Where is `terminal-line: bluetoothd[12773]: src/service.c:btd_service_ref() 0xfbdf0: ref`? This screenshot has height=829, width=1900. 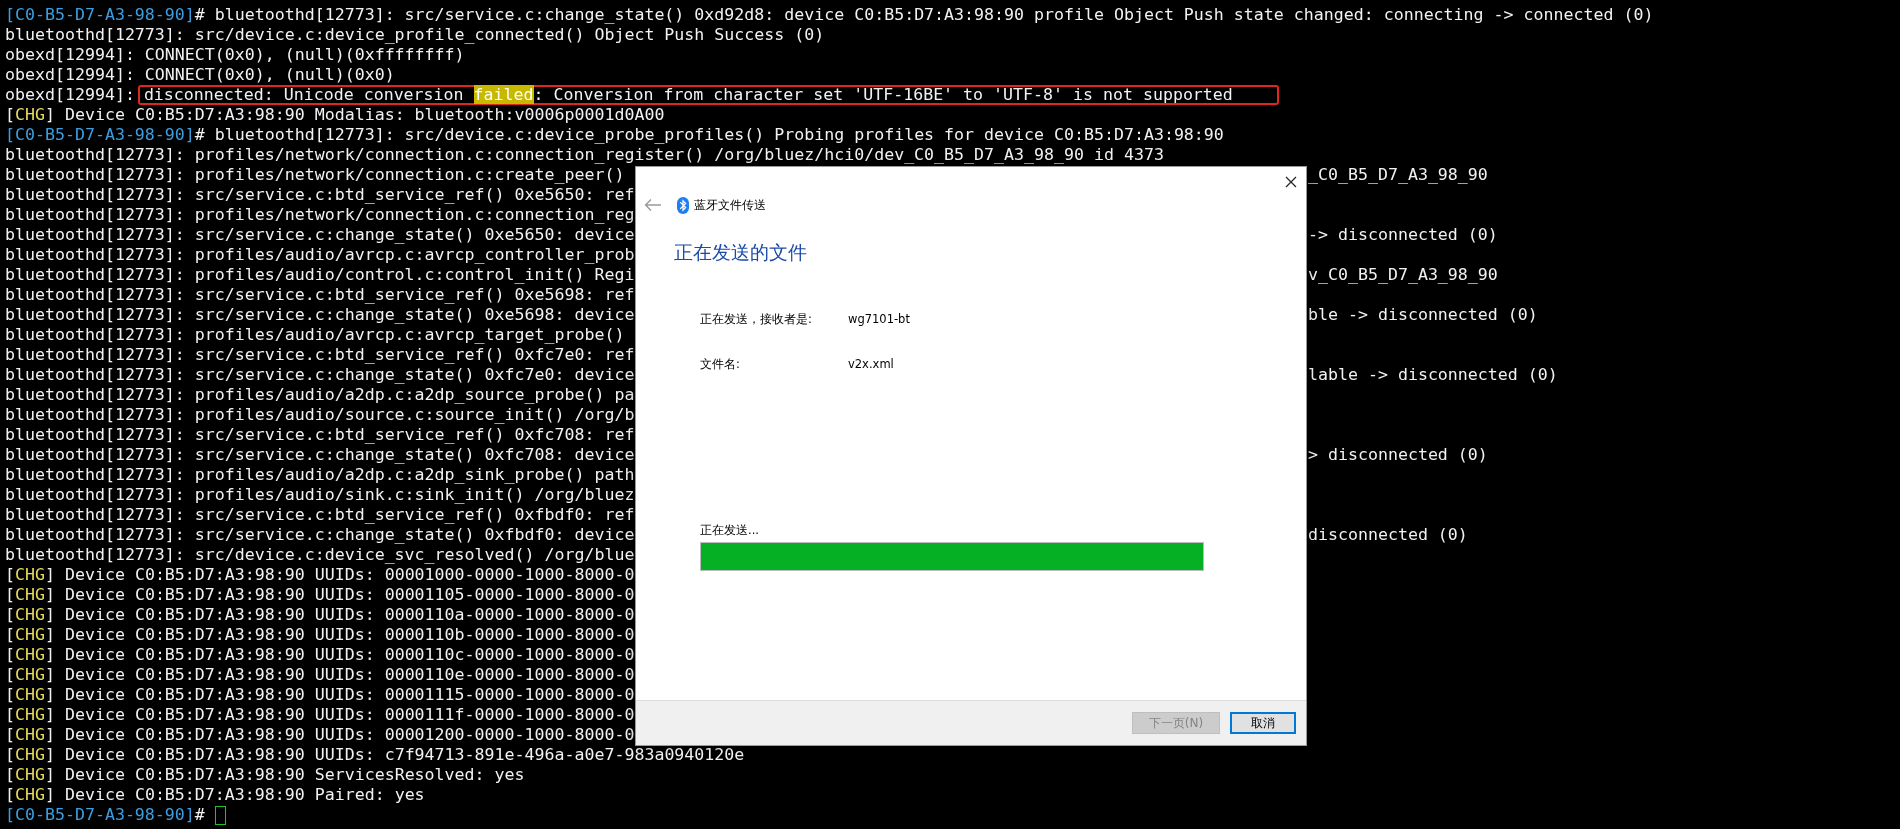 terminal-line: bluetoothd[12773]: src/service.c:btd_service_ref() 0xfbdf0: ref is located at coordinates (320, 515).